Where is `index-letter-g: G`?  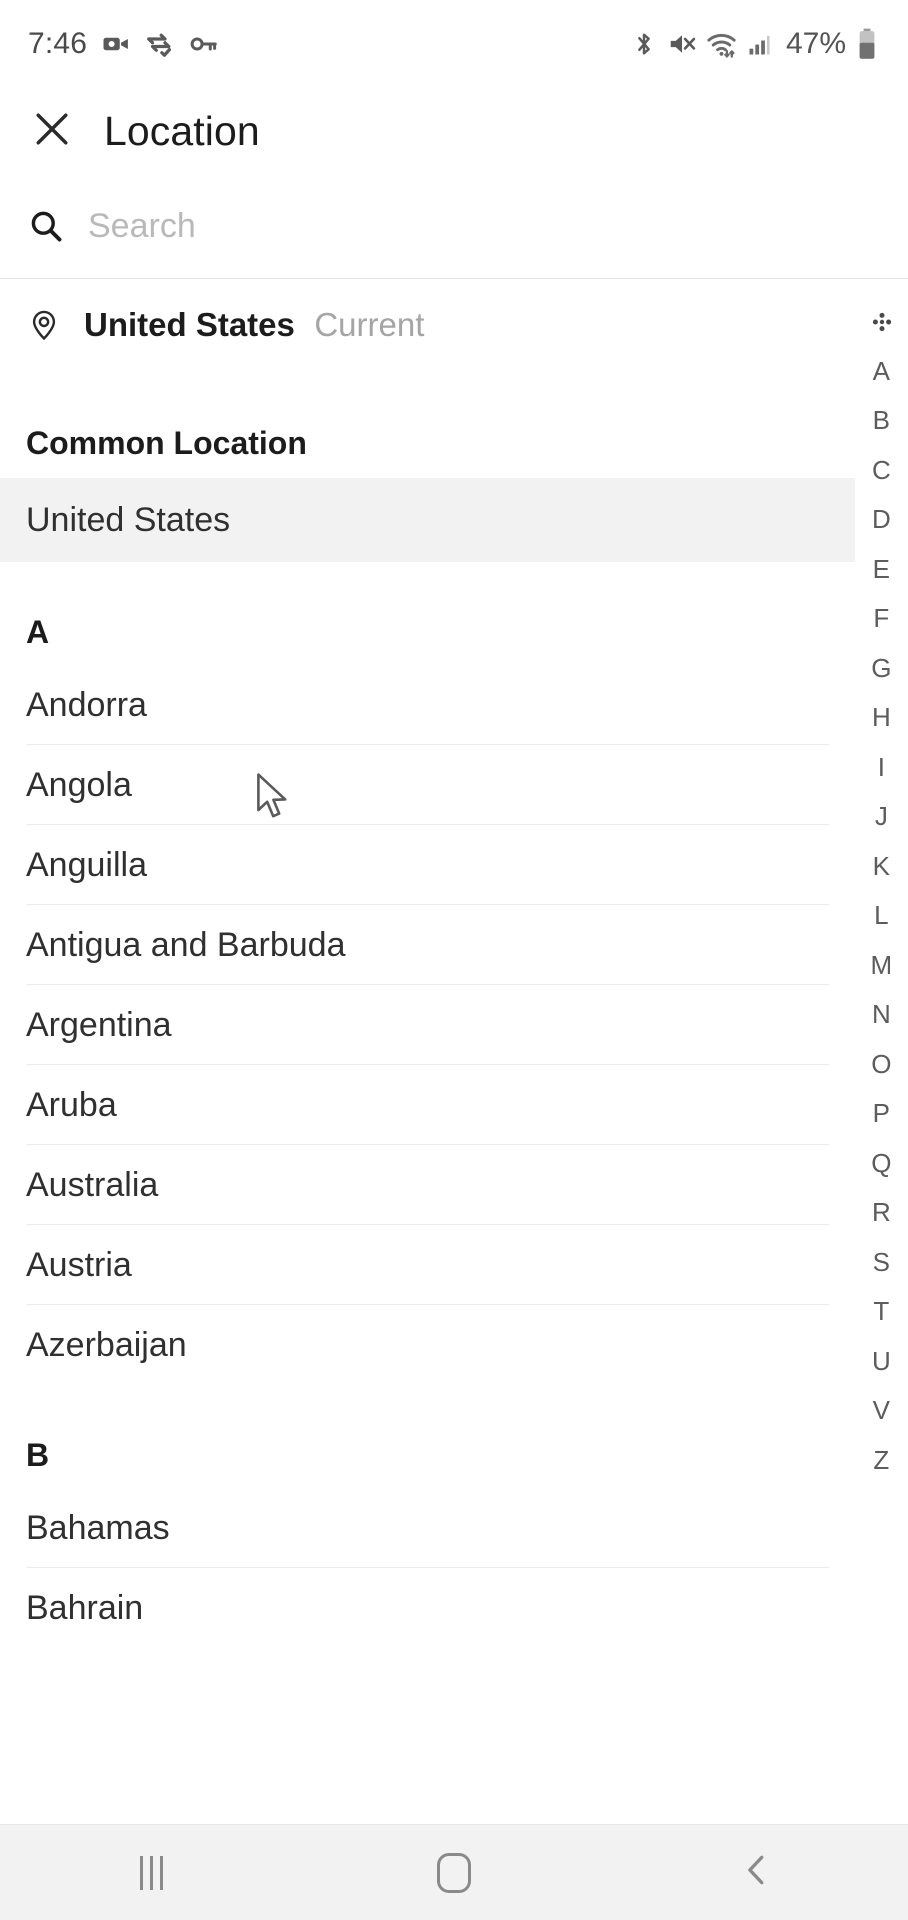 index-letter-g: G is located at coordinates (881, 669).